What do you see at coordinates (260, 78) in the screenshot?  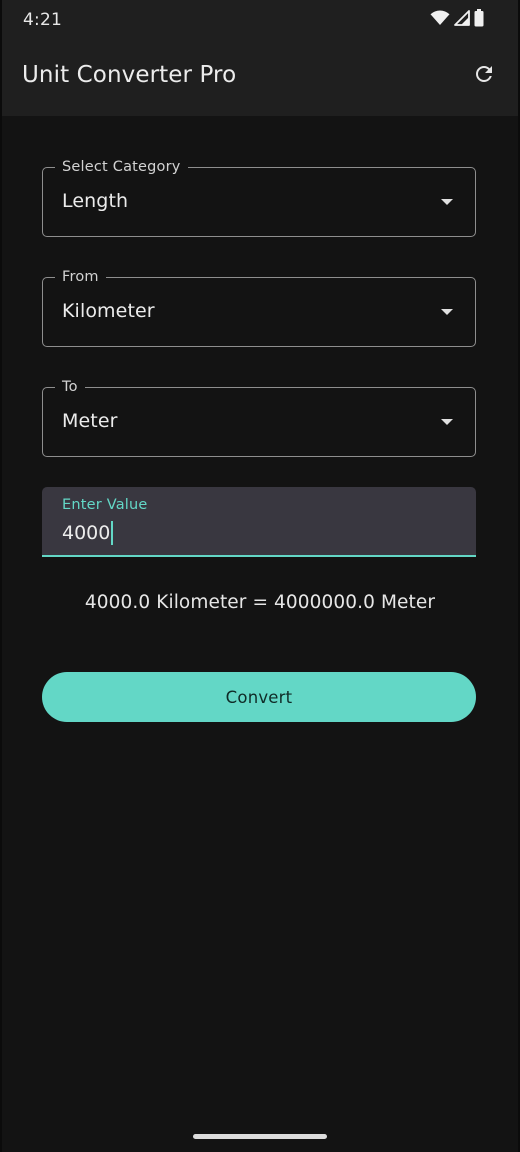 I see `app-bar: Unit Converter Pro` at bounding box center [260, 78].